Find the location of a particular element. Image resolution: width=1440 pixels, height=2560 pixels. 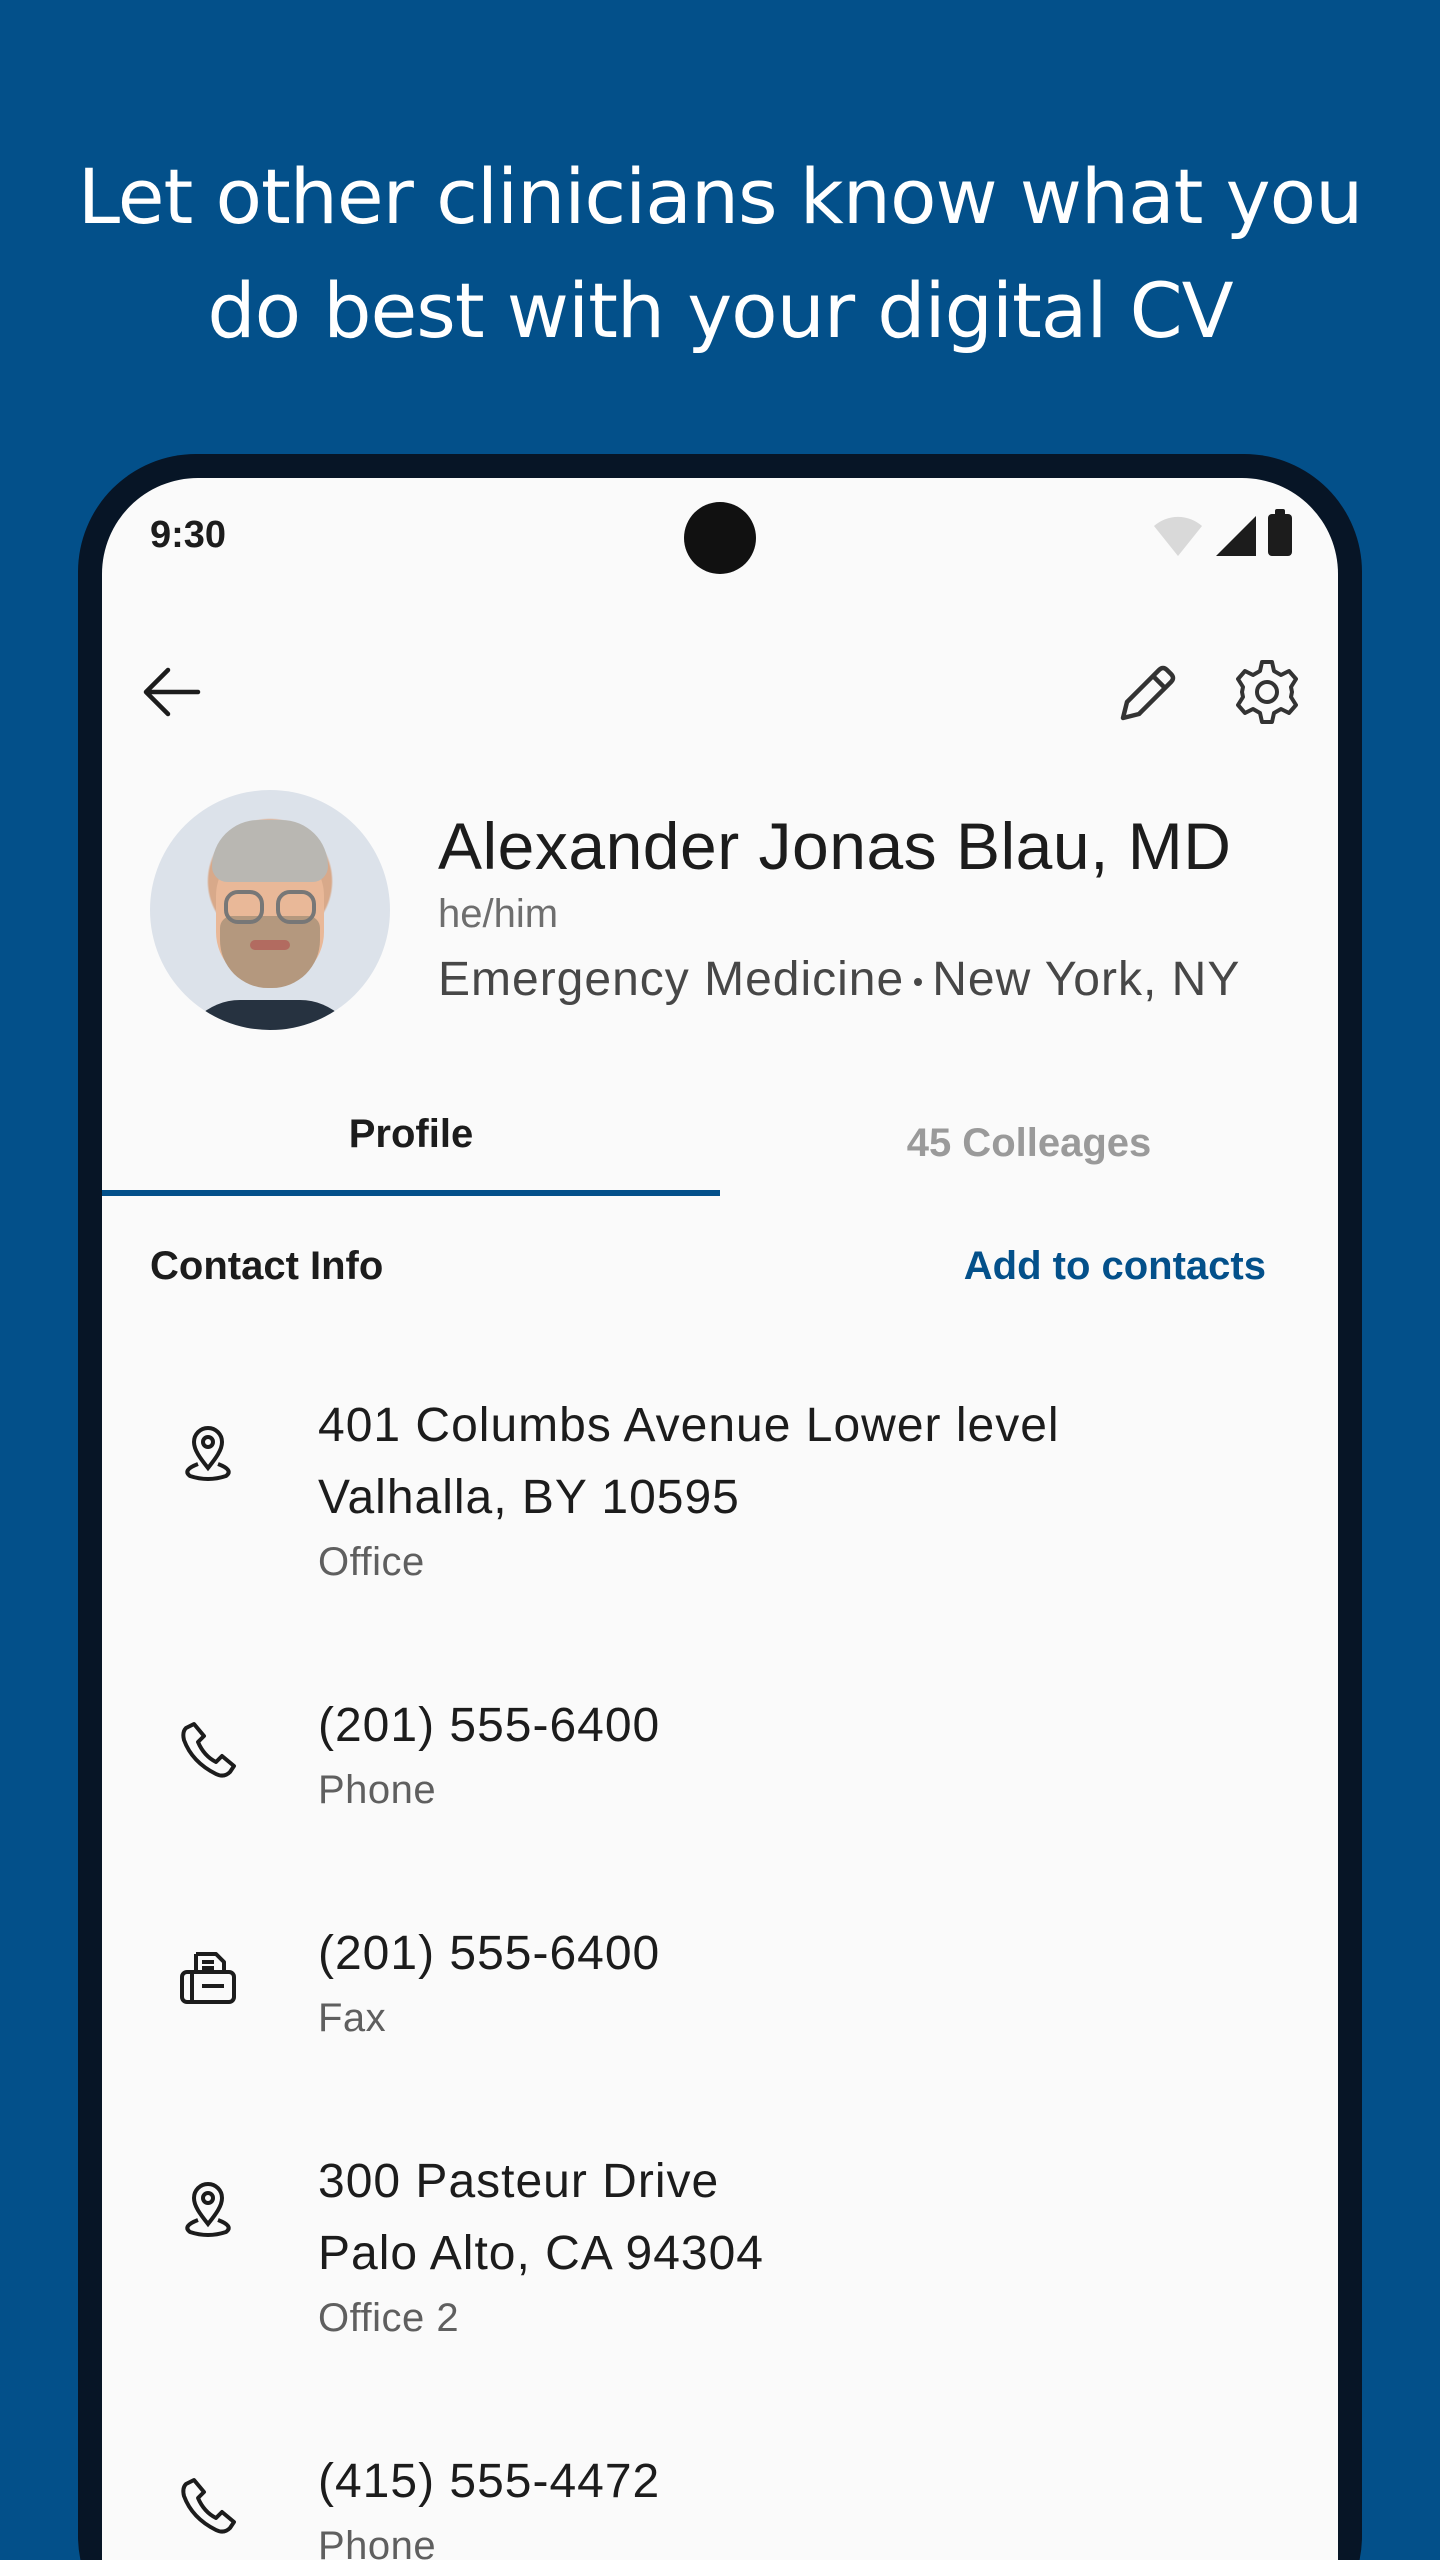

status-time: 9:30 is located at coordinates (188, 535).